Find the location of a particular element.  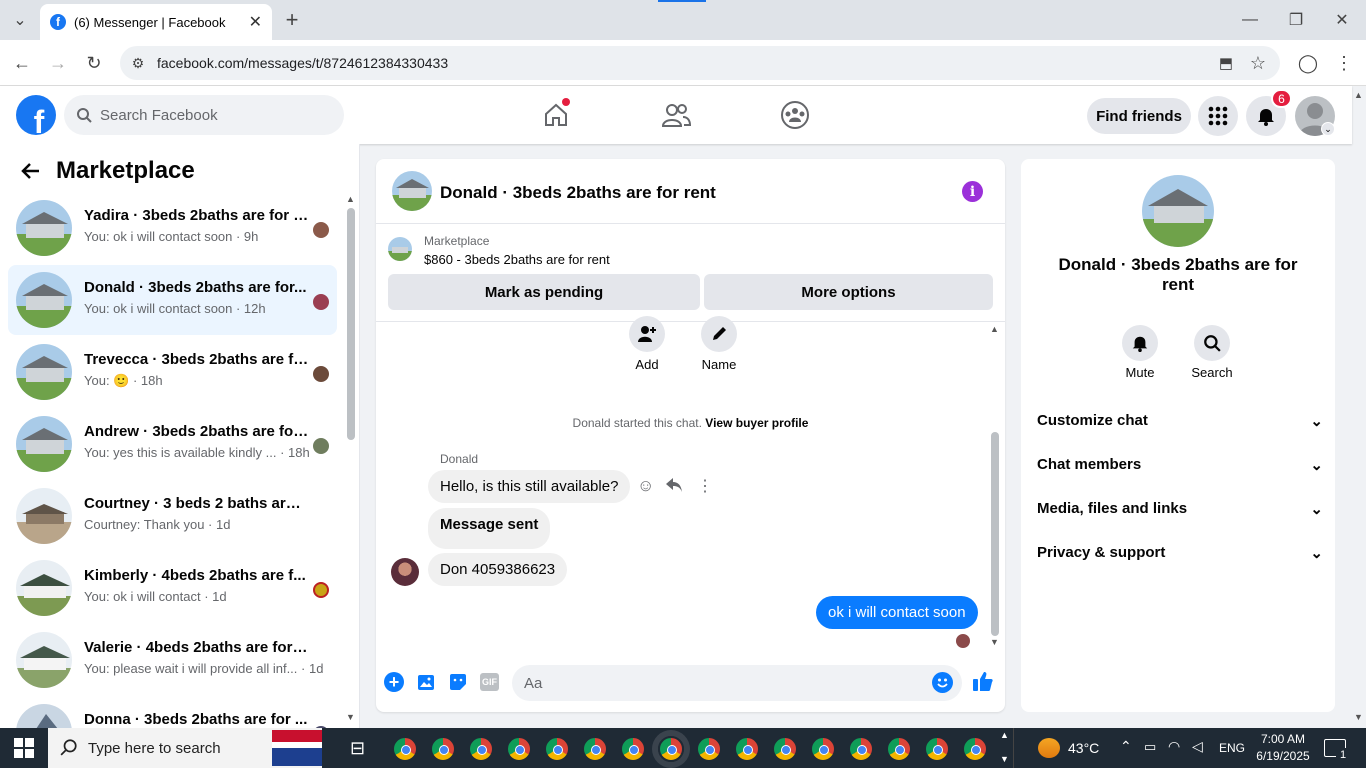

image-icon is located at coordinates (426, 684).